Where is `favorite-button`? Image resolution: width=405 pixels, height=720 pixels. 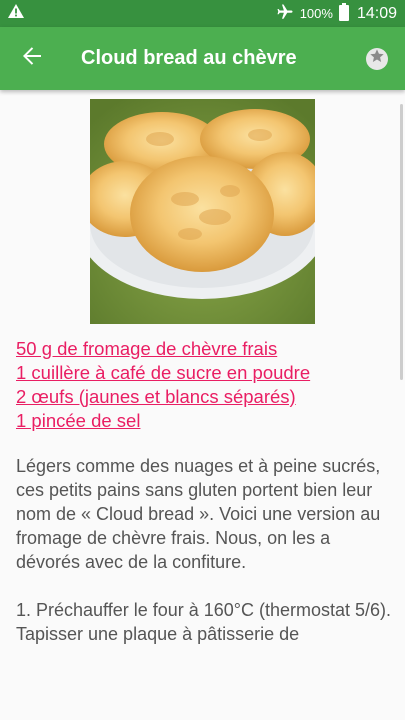 favorite-button is located at coordinates (377, 58).